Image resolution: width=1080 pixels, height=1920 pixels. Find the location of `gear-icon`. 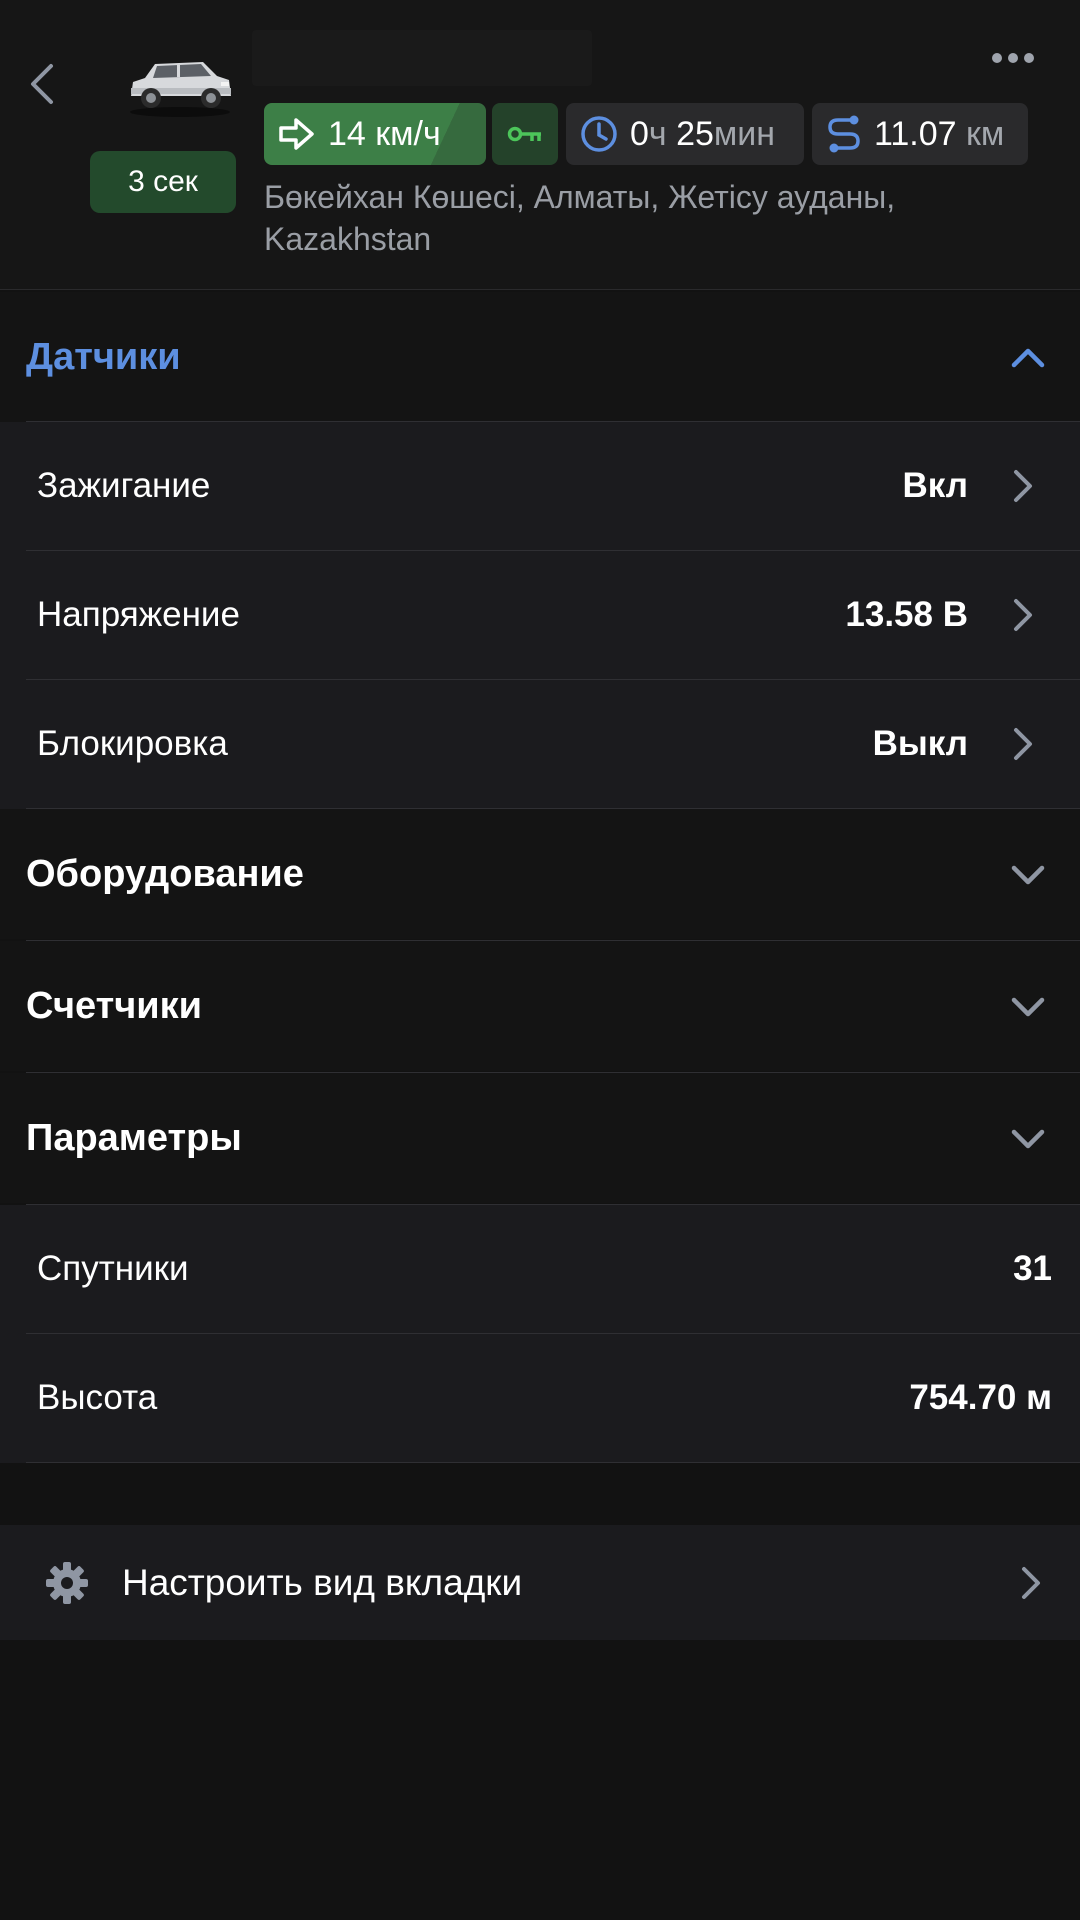

gear-icon is located at coordinates (67, 1583).